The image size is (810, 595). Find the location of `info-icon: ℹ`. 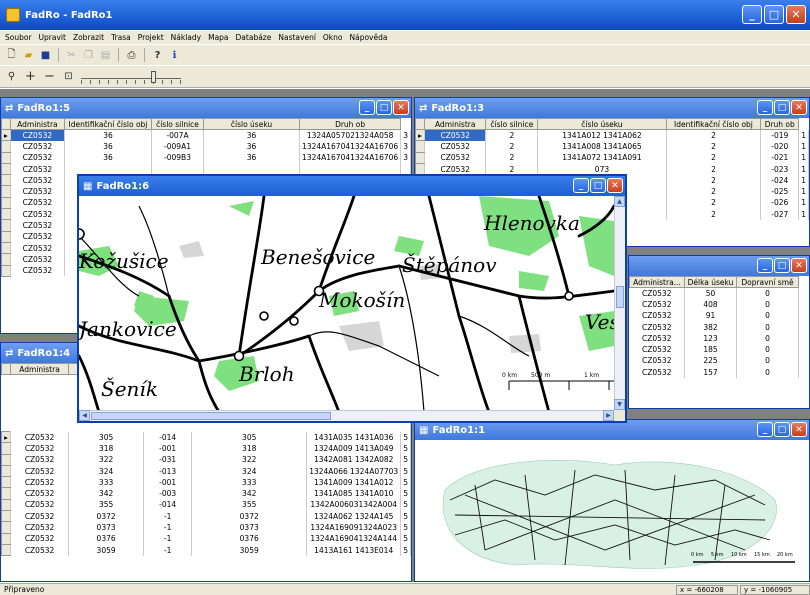

info-icon: ℹ is located at coordinates (174, 55).